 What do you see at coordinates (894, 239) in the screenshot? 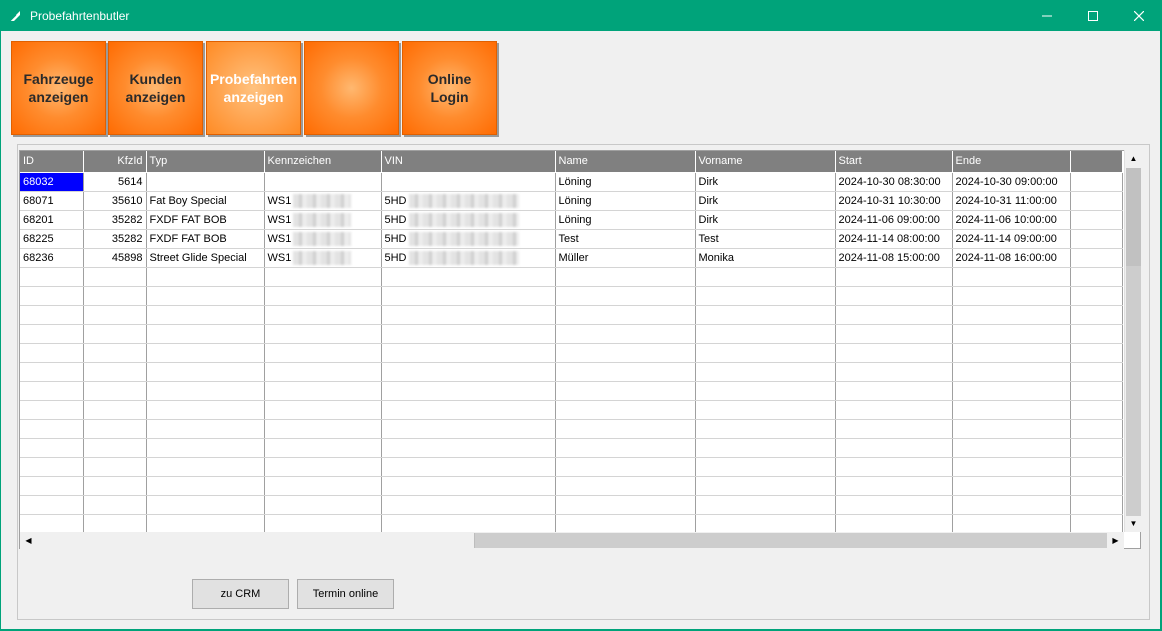
I see `cell-start: 2024-11-14 08:00:00` at bounding box center [894, 239].